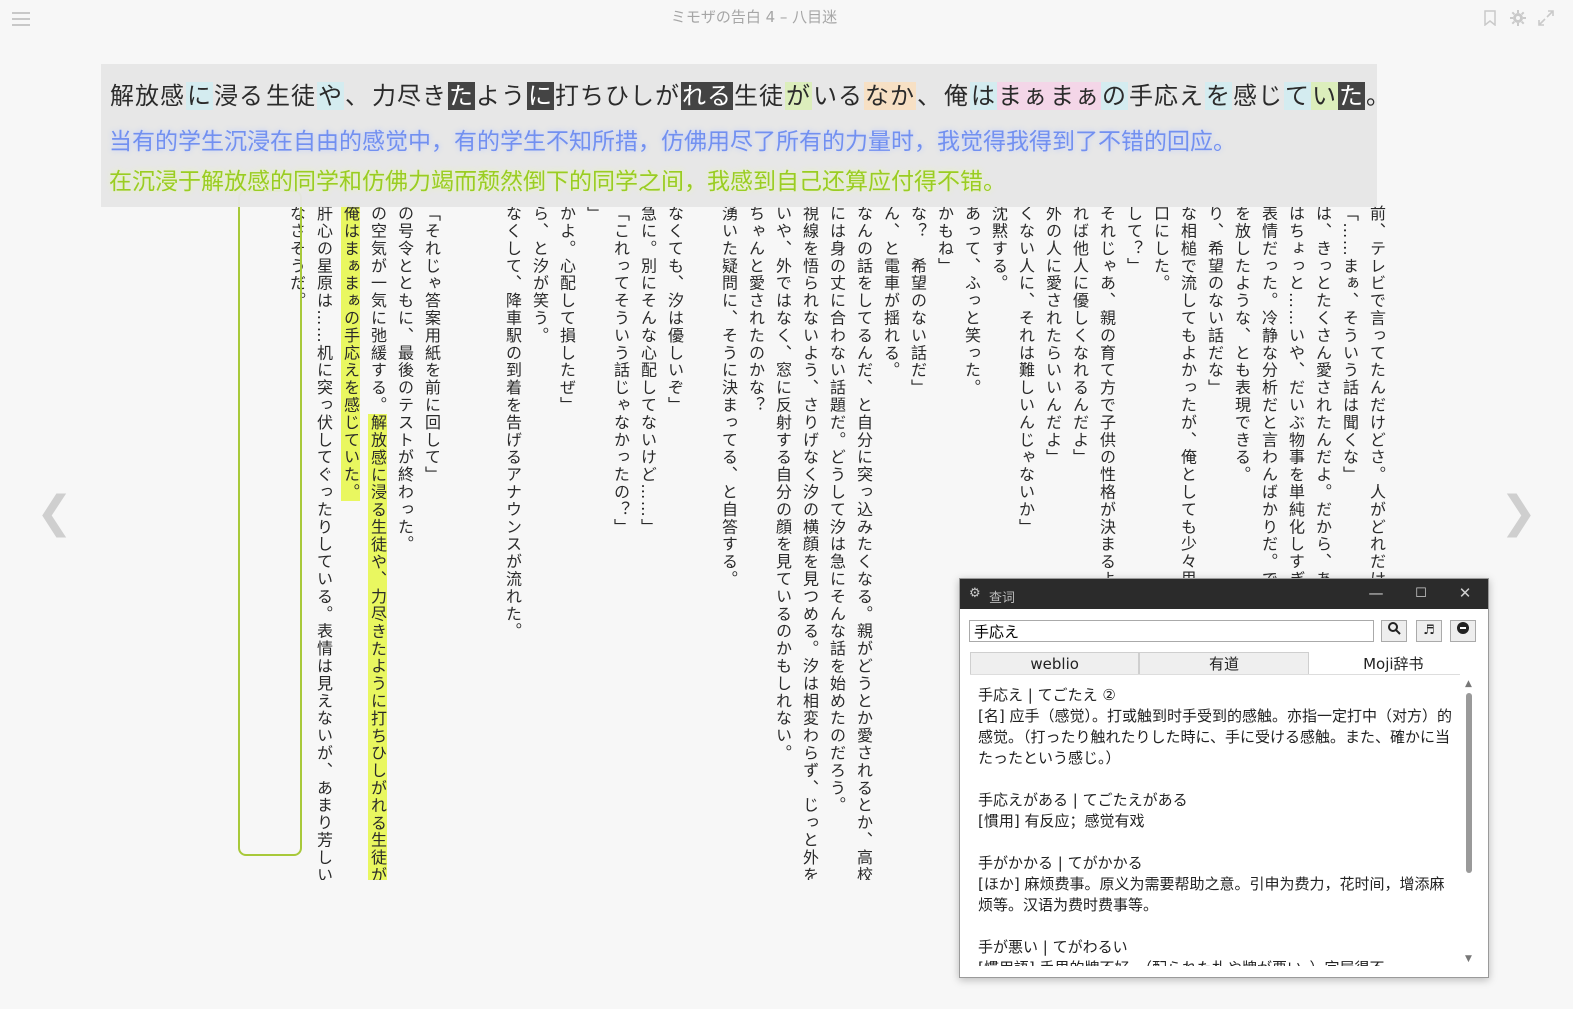  What do you see at coordinates (620, 542) in the screenshot?
I see `text-column: 「これってそういう話じゃなかったの？」` at bounding box center [620, 542].